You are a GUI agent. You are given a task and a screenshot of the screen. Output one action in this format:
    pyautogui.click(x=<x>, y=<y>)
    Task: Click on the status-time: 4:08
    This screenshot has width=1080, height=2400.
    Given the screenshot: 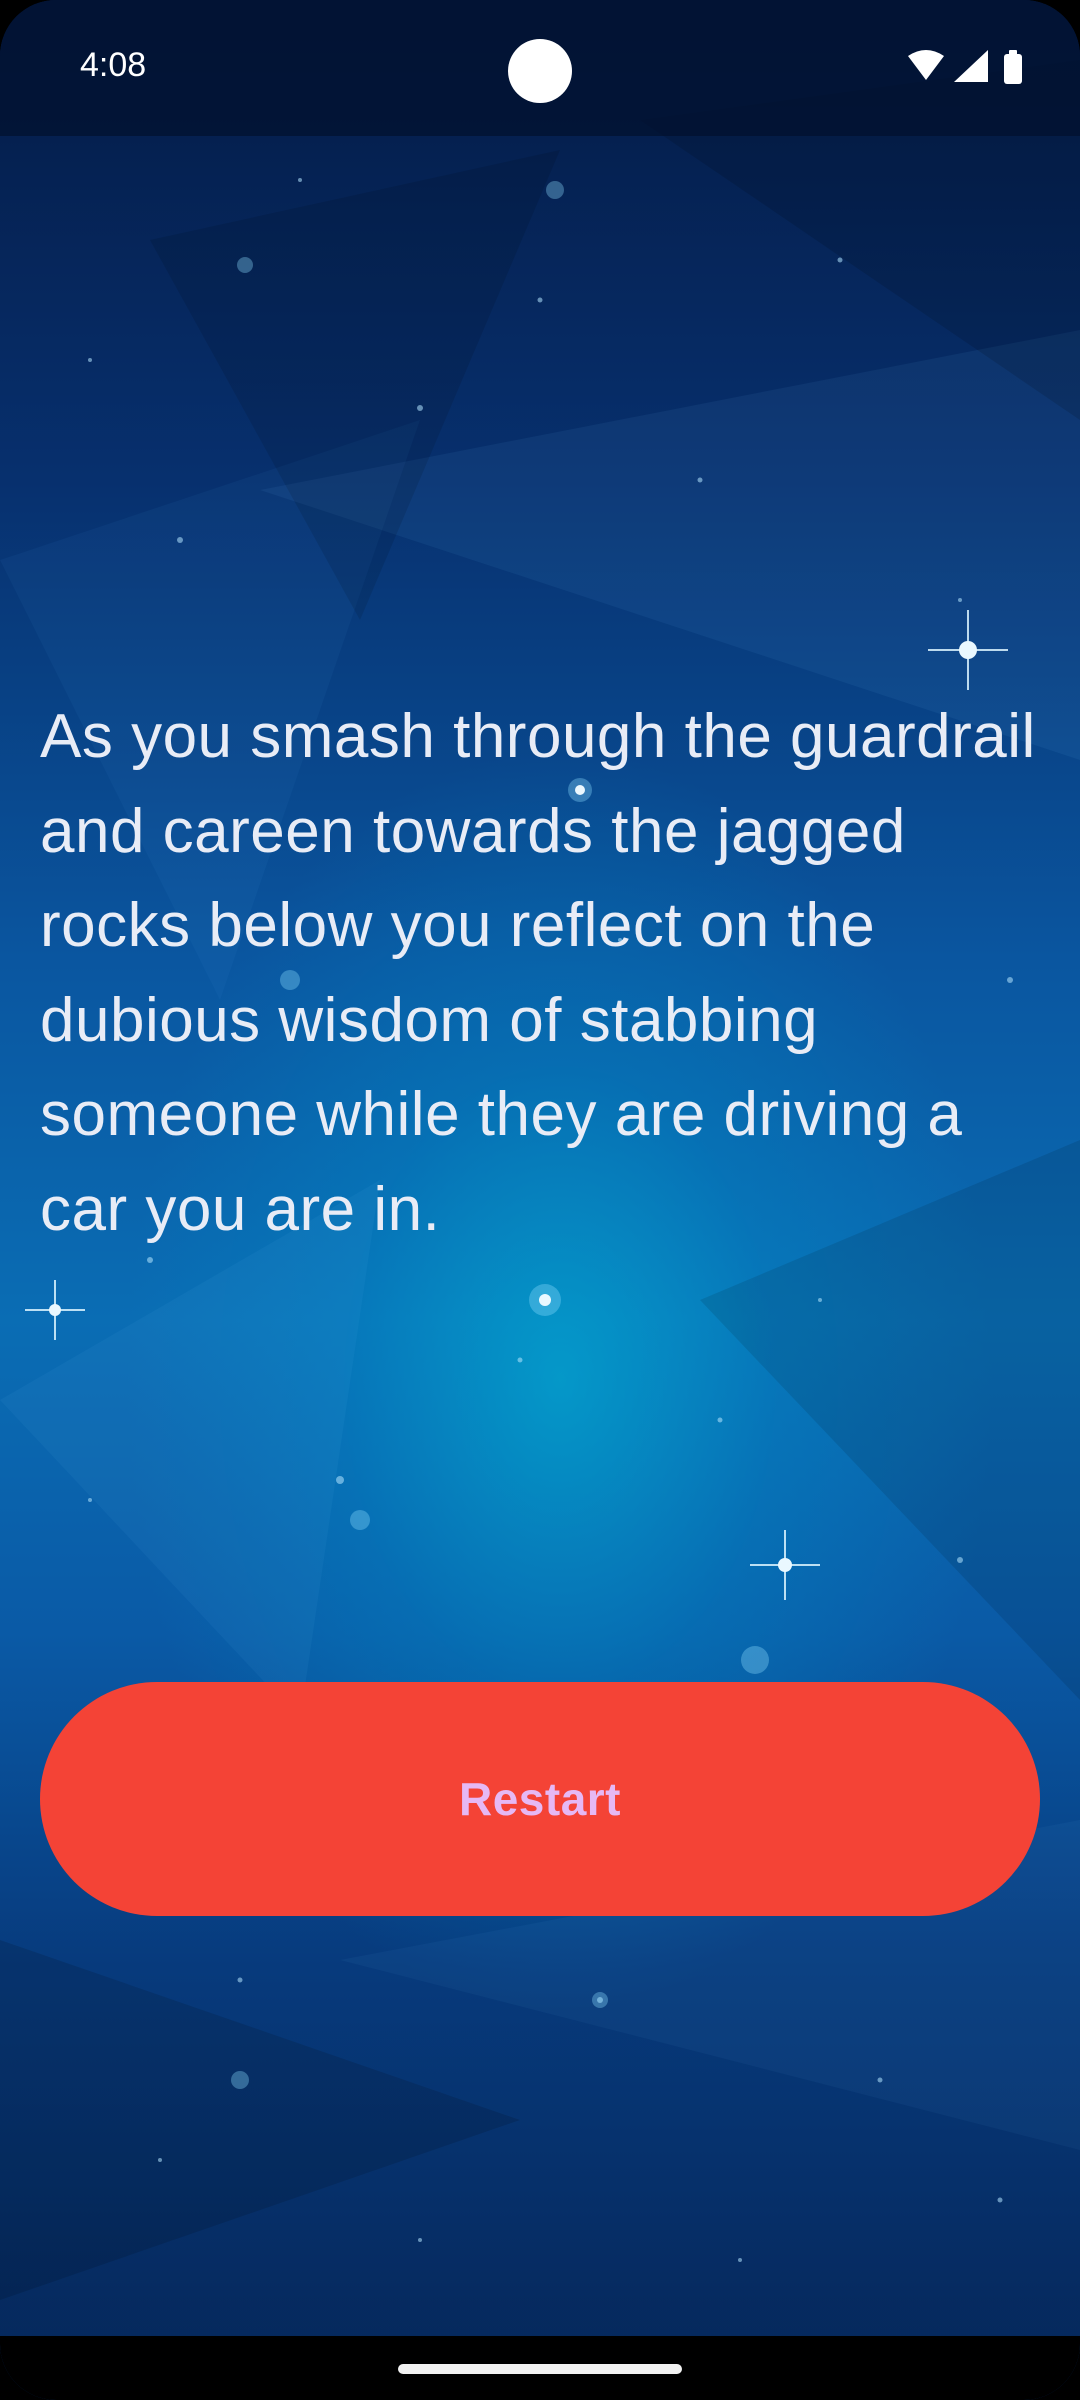 What is the action you would take?
    pyautogui.click(x=113, y=65)
    